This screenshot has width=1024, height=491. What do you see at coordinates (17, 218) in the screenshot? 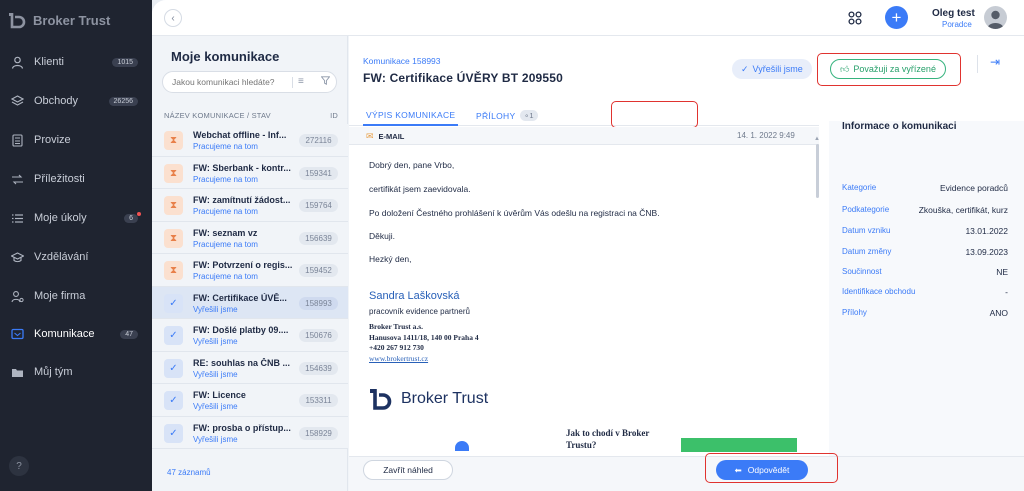
I see `list-icon` at bounding box center [17, 218].